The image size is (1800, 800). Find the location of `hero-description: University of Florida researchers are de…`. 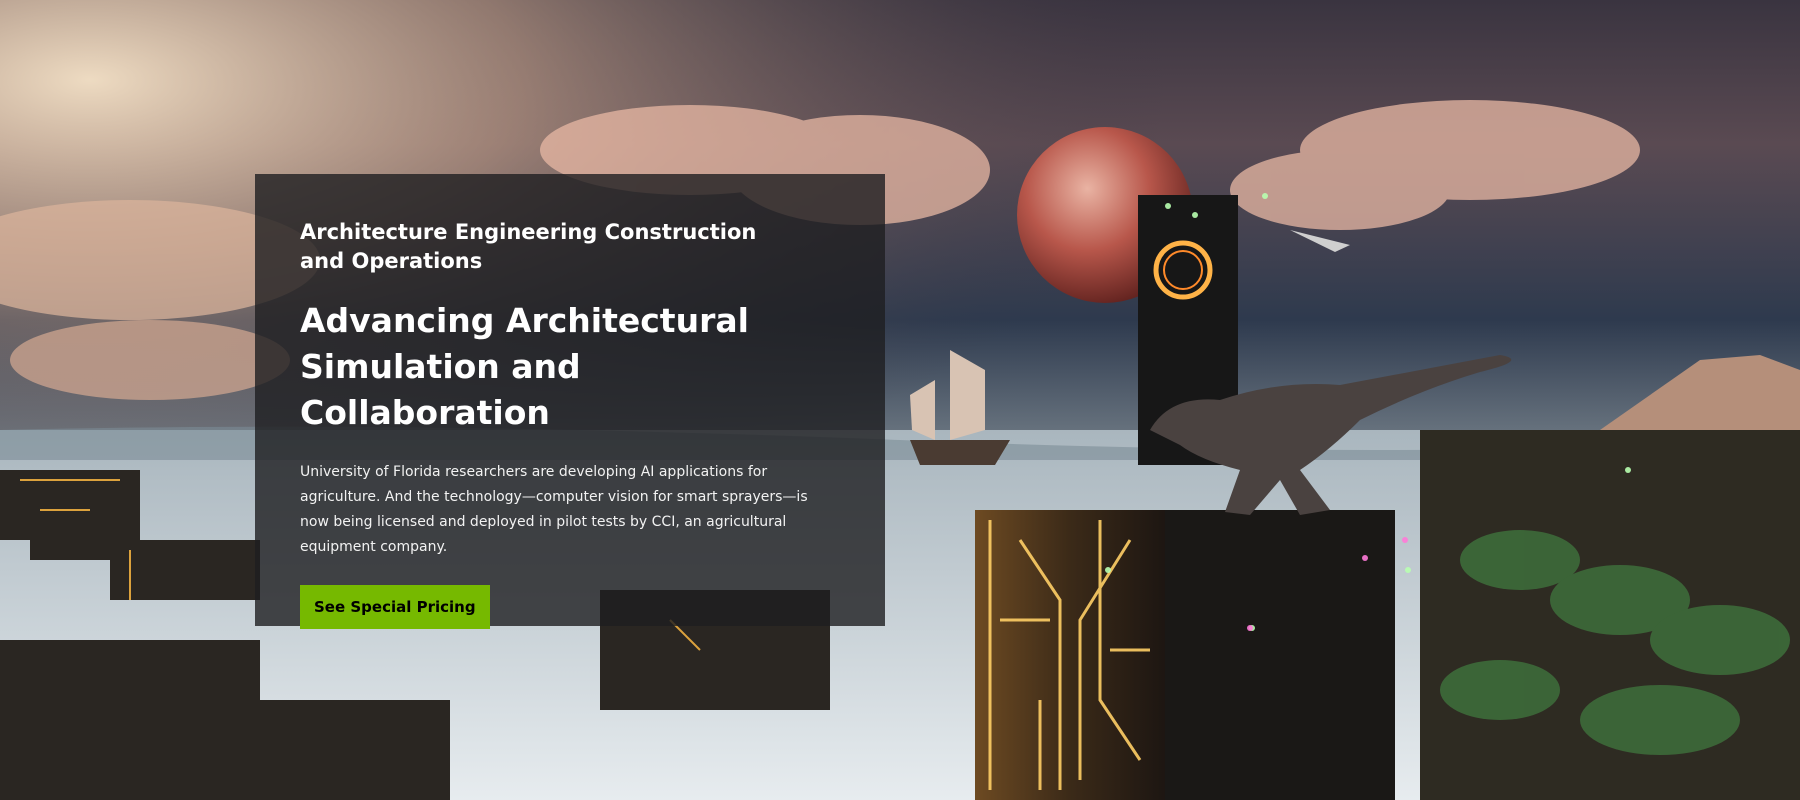

hero-description: University of Florida researchers are de… is located at coordinates (554, 509).